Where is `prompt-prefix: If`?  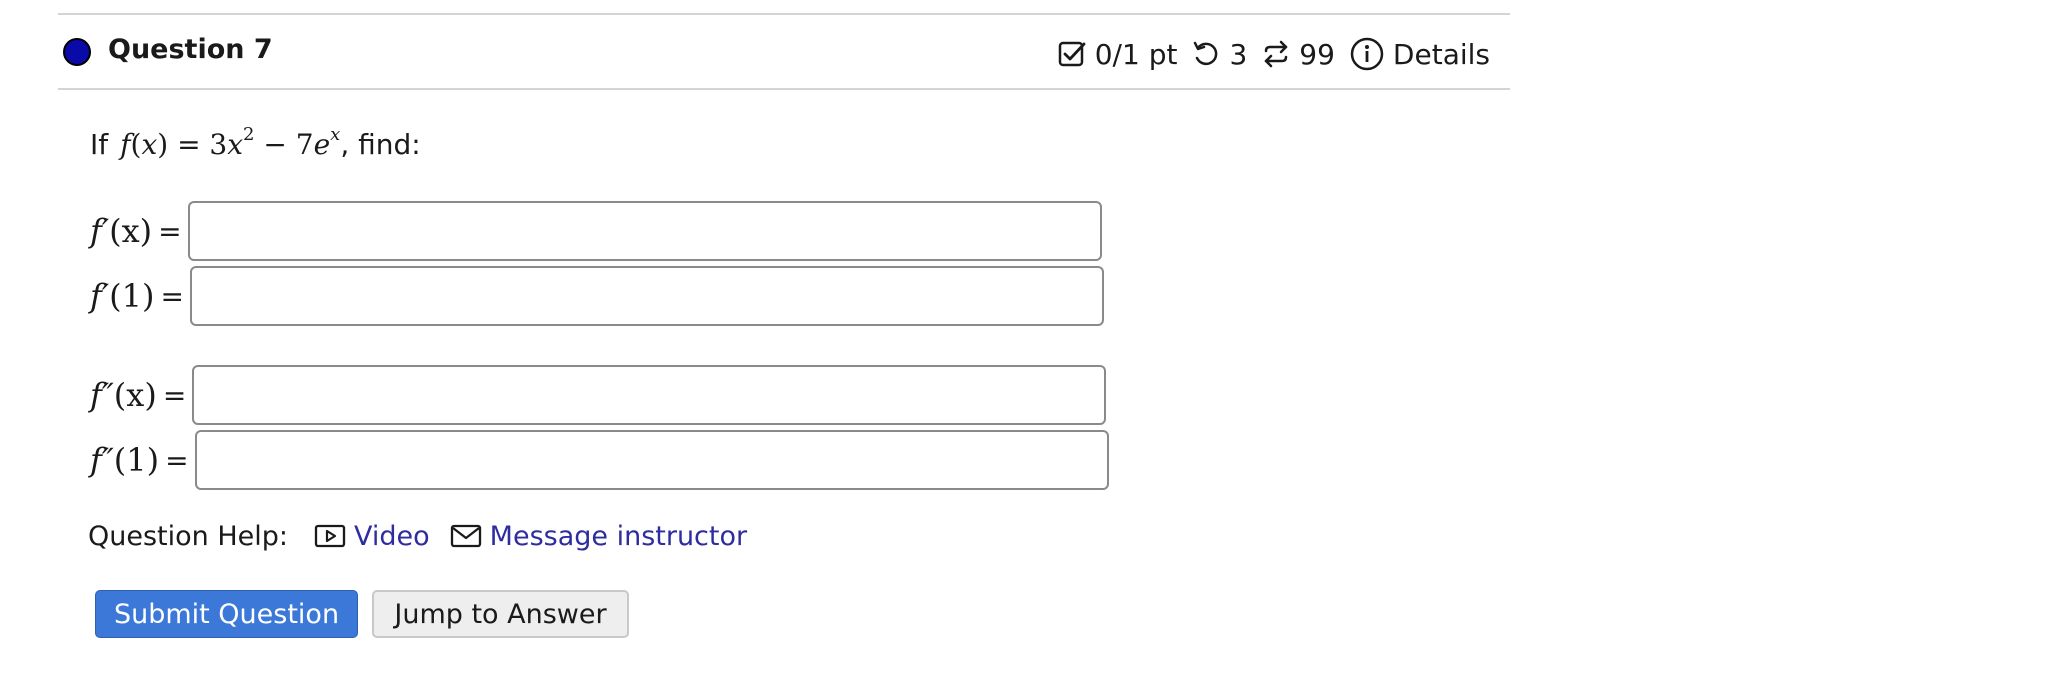 prompt-prefix: If is located at coordinates (99, 144).